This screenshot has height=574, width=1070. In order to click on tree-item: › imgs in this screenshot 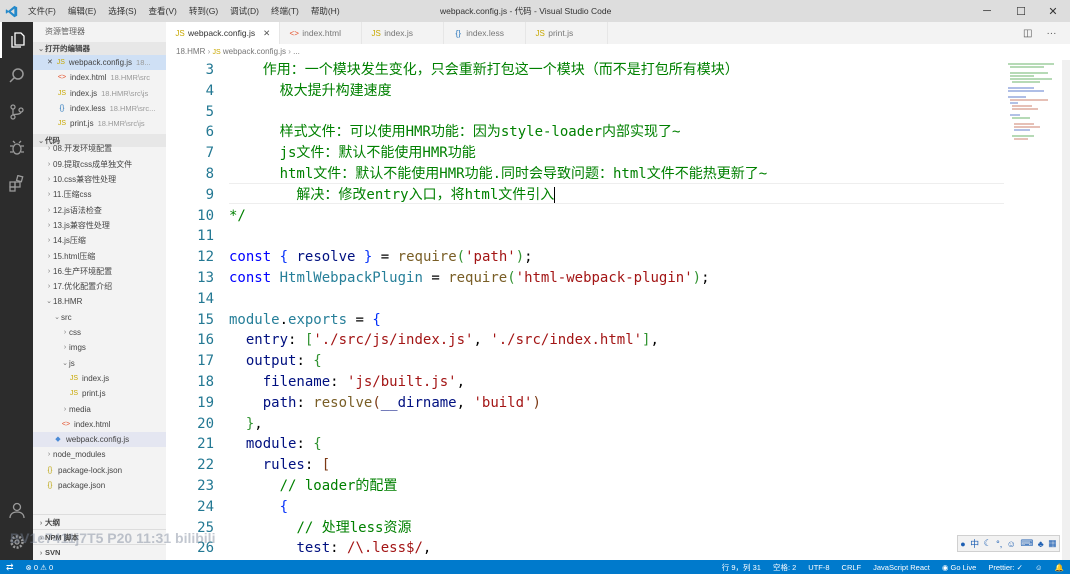, I will do `click(99, 347)`.